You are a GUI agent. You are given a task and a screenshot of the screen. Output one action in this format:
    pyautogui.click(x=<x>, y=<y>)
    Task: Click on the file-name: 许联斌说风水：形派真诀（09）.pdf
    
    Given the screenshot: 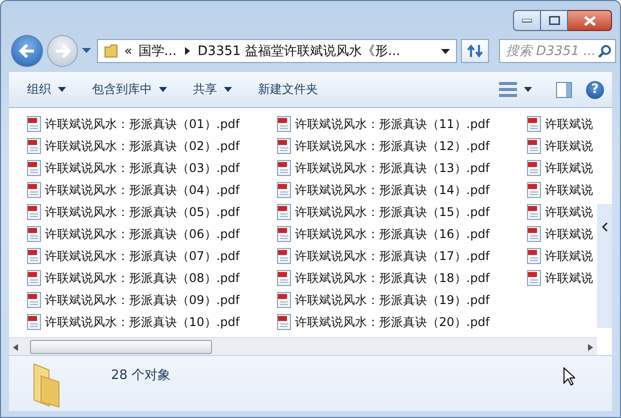 What is the action you would take?
    pyautogui.click(x=142, y=300)
    